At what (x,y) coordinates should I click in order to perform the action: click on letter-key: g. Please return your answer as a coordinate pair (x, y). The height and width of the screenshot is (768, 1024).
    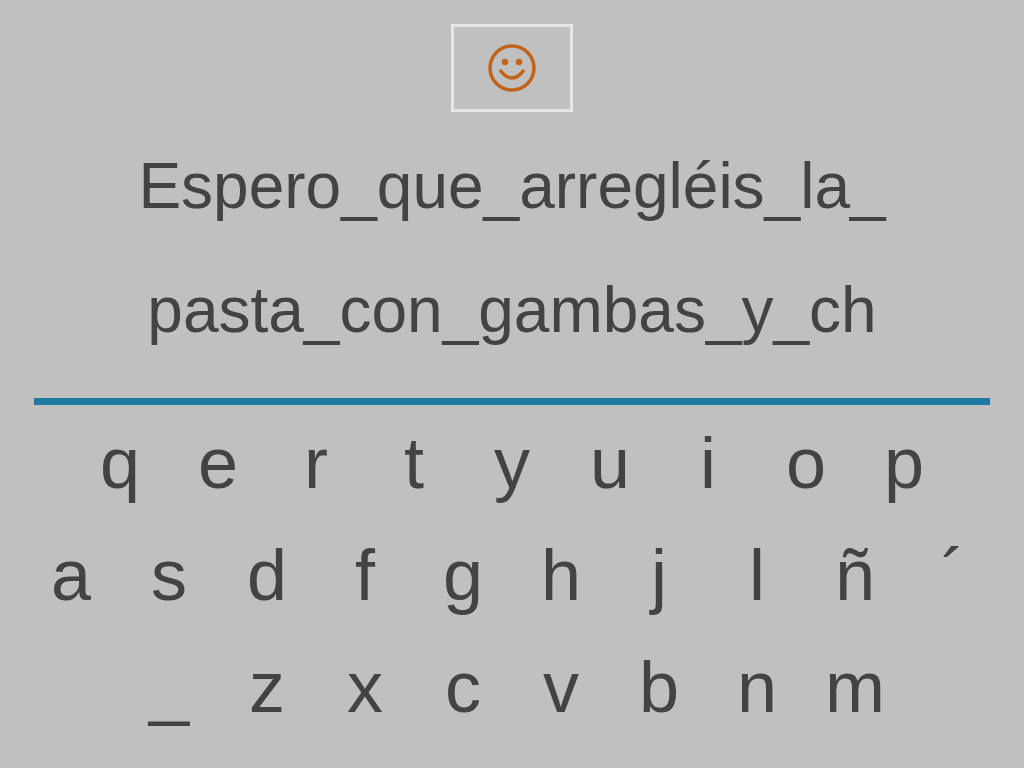
    Looking at the image, I should click on (463, 575).